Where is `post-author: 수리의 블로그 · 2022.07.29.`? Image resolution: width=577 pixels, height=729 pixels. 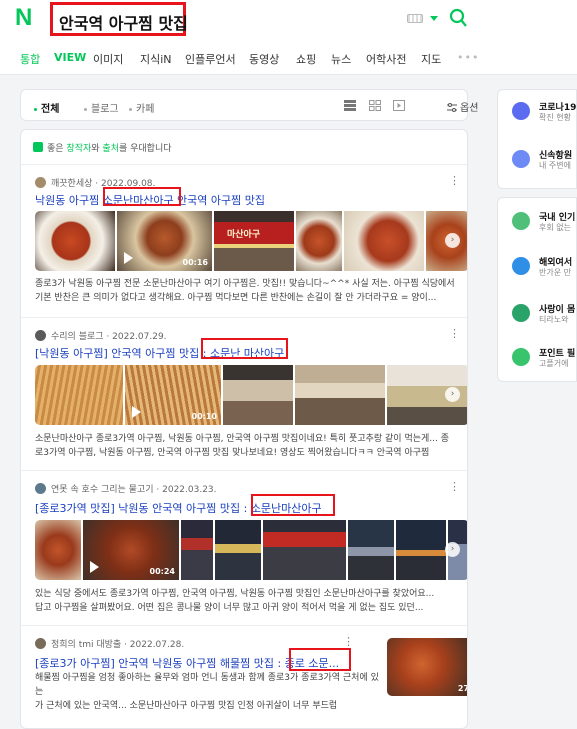 post-author: 수리의 블로그 · 2022.07.29. is located at coordinates (101, 335).